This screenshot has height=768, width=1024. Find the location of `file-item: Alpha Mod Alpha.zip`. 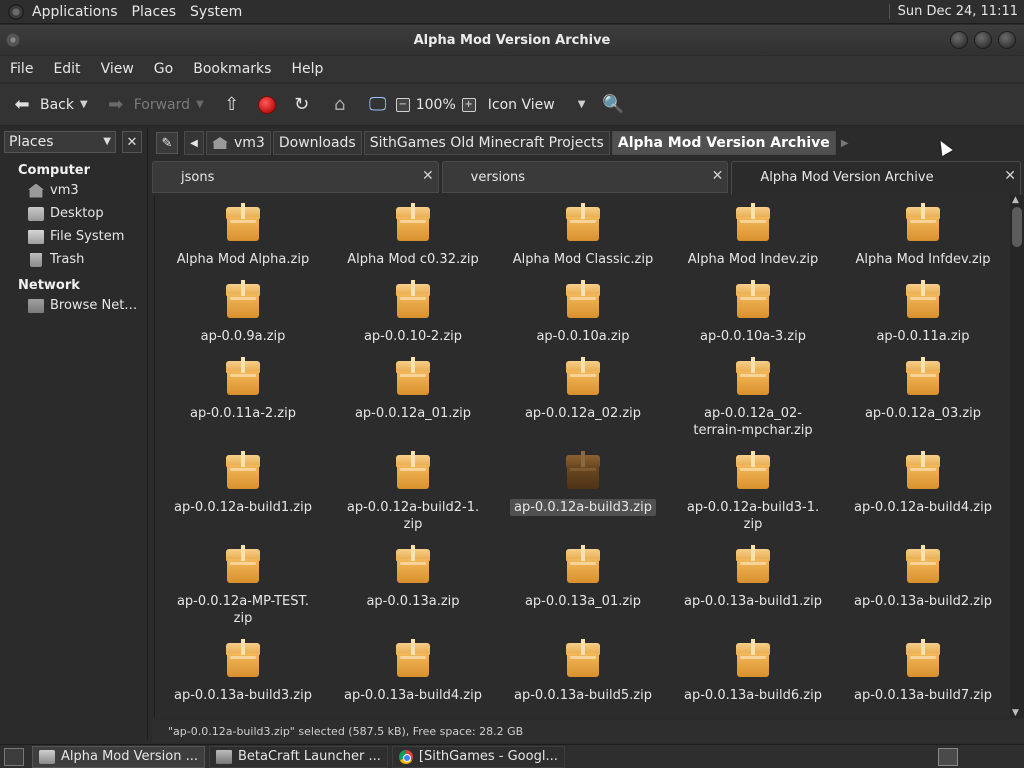

file-item: Alpha Mod Alpha.zip is located at coordinates (243, 235).